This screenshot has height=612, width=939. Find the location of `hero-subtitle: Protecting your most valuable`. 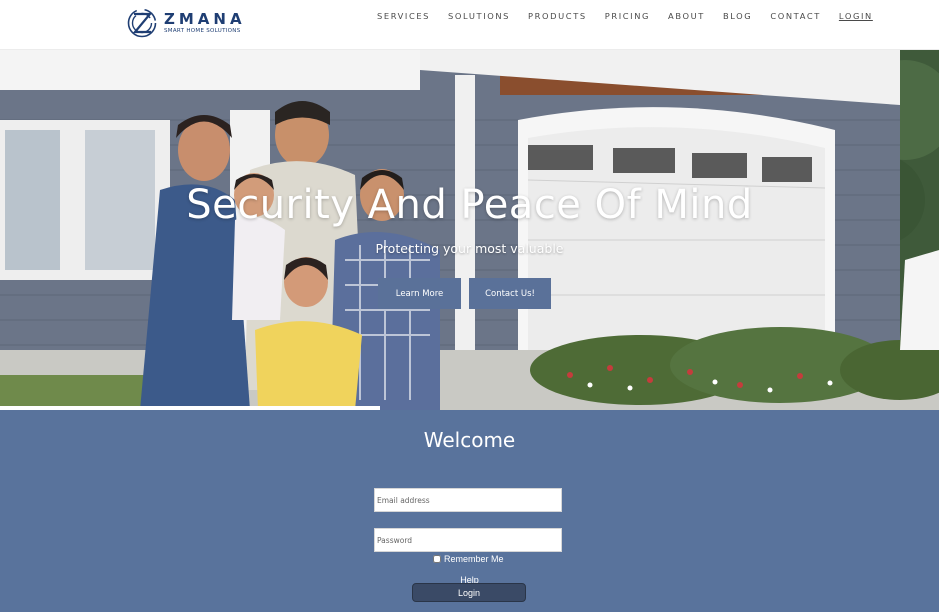

hero-subtitle: Protecting your most valuable is located at coordinates (469, 248).